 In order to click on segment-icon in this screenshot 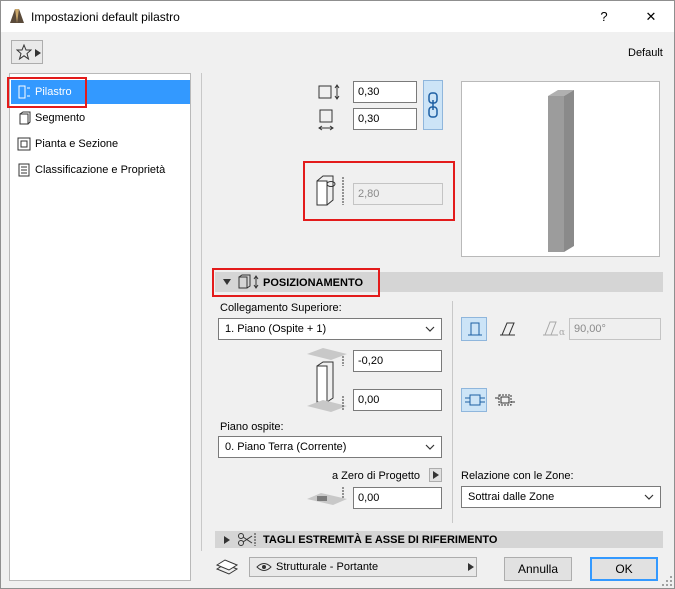, I will do `click(25, 118)`.